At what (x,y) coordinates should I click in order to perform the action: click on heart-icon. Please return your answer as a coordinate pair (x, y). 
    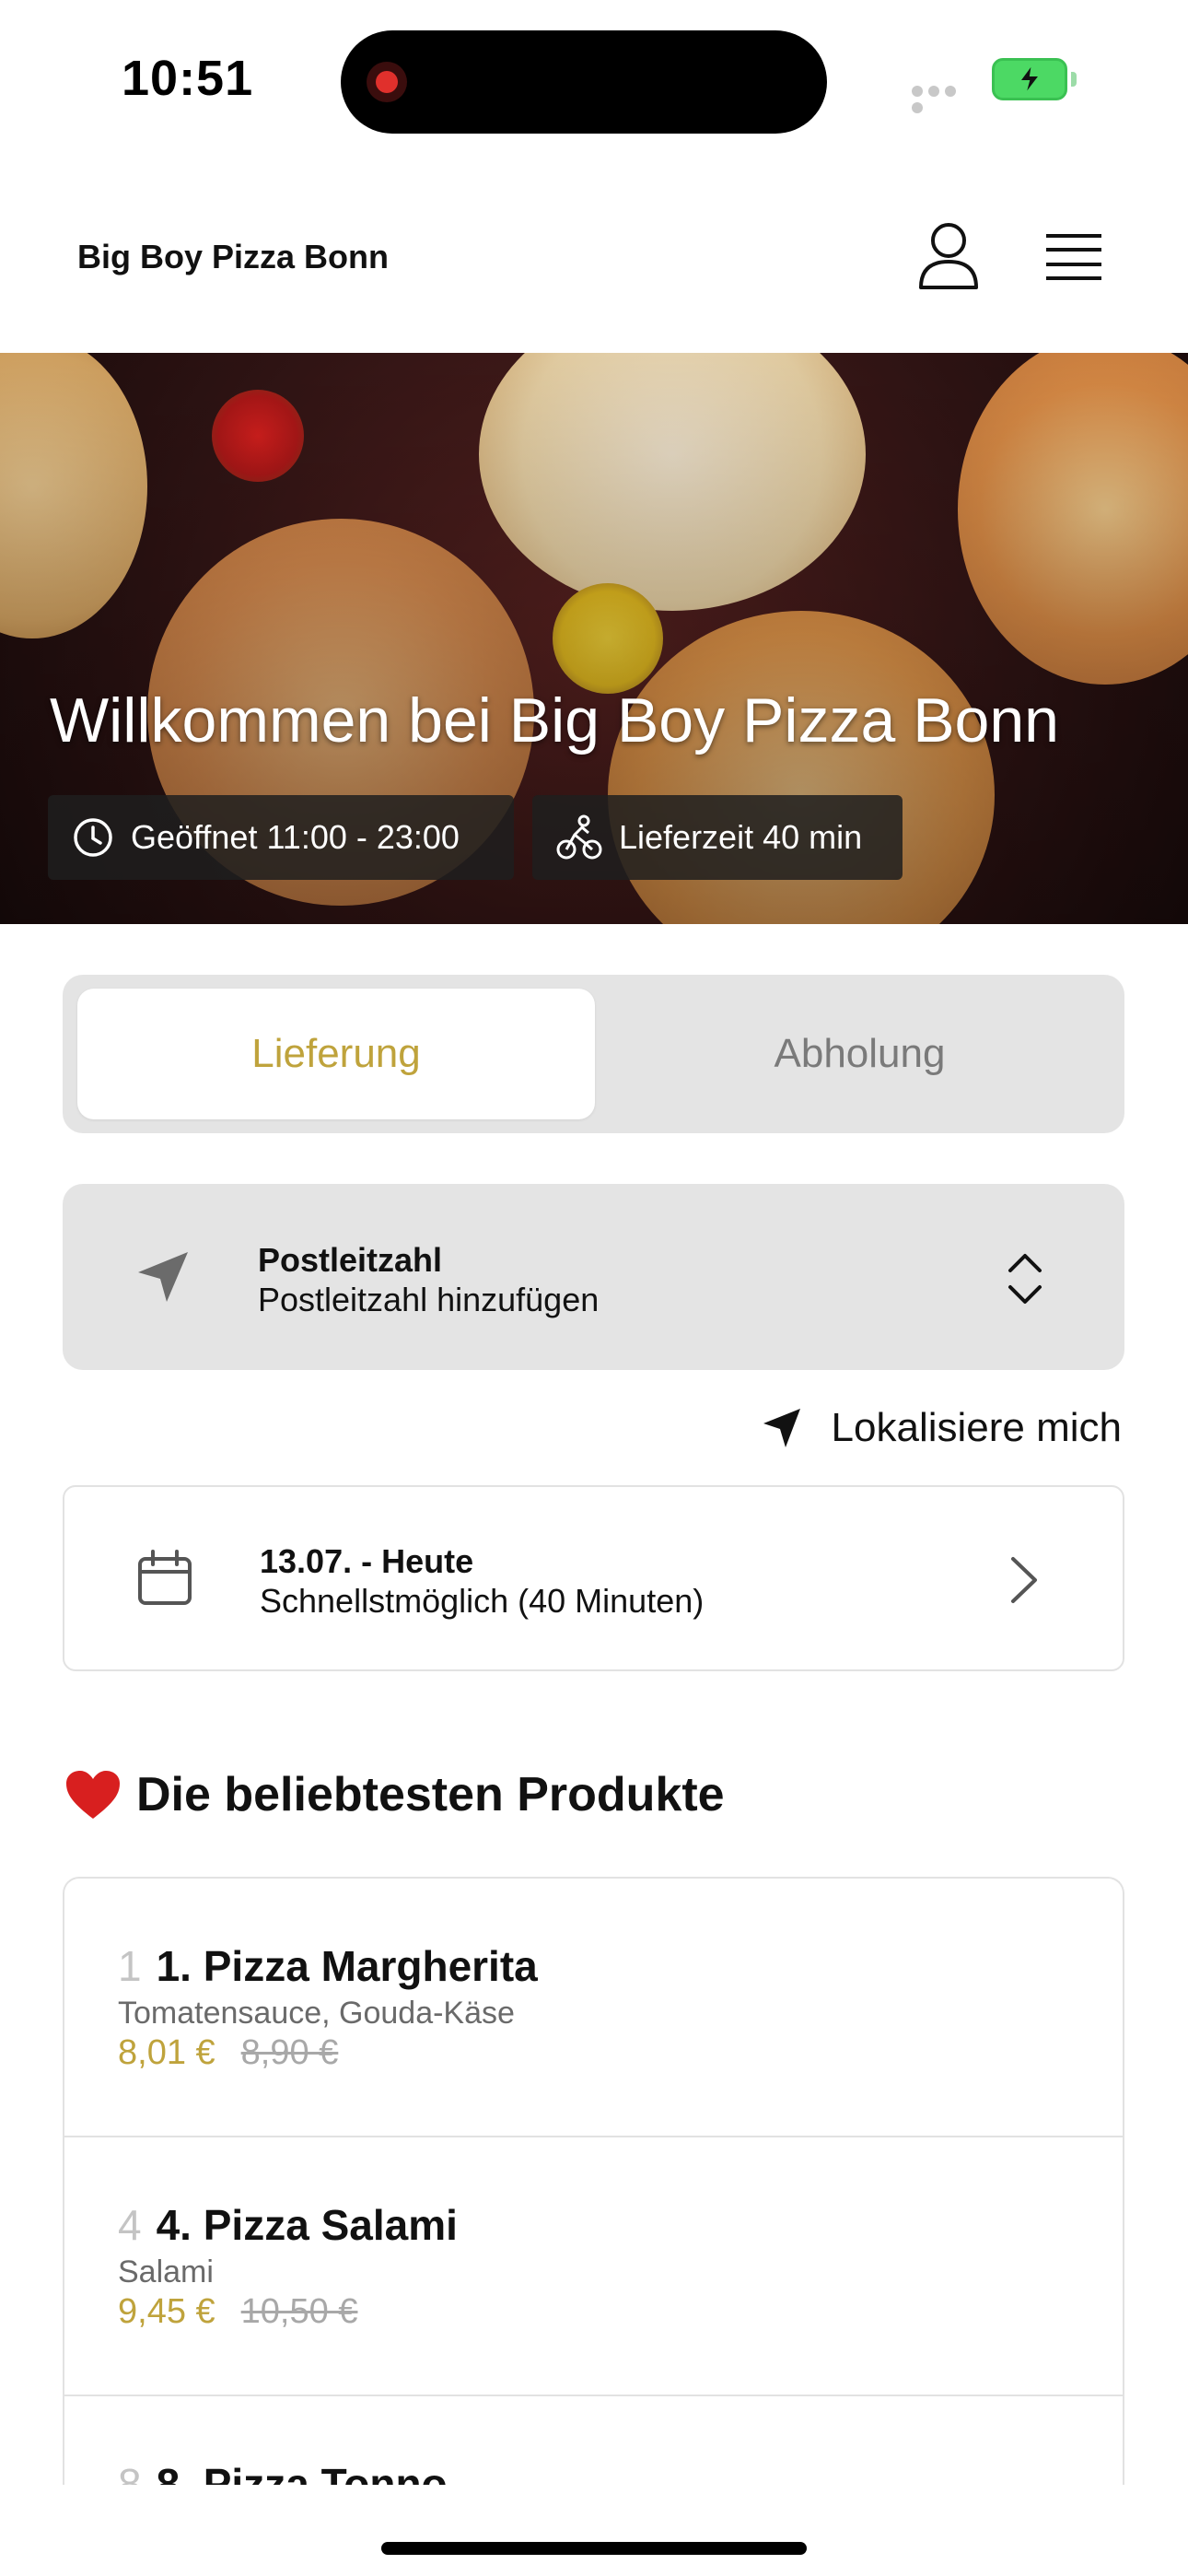
    Looking at the image, I should click on (93, 1795).